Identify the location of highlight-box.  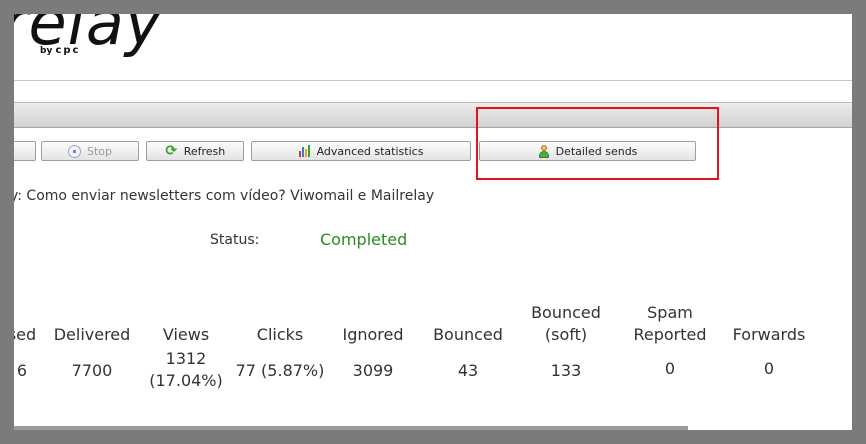
(597, 143).